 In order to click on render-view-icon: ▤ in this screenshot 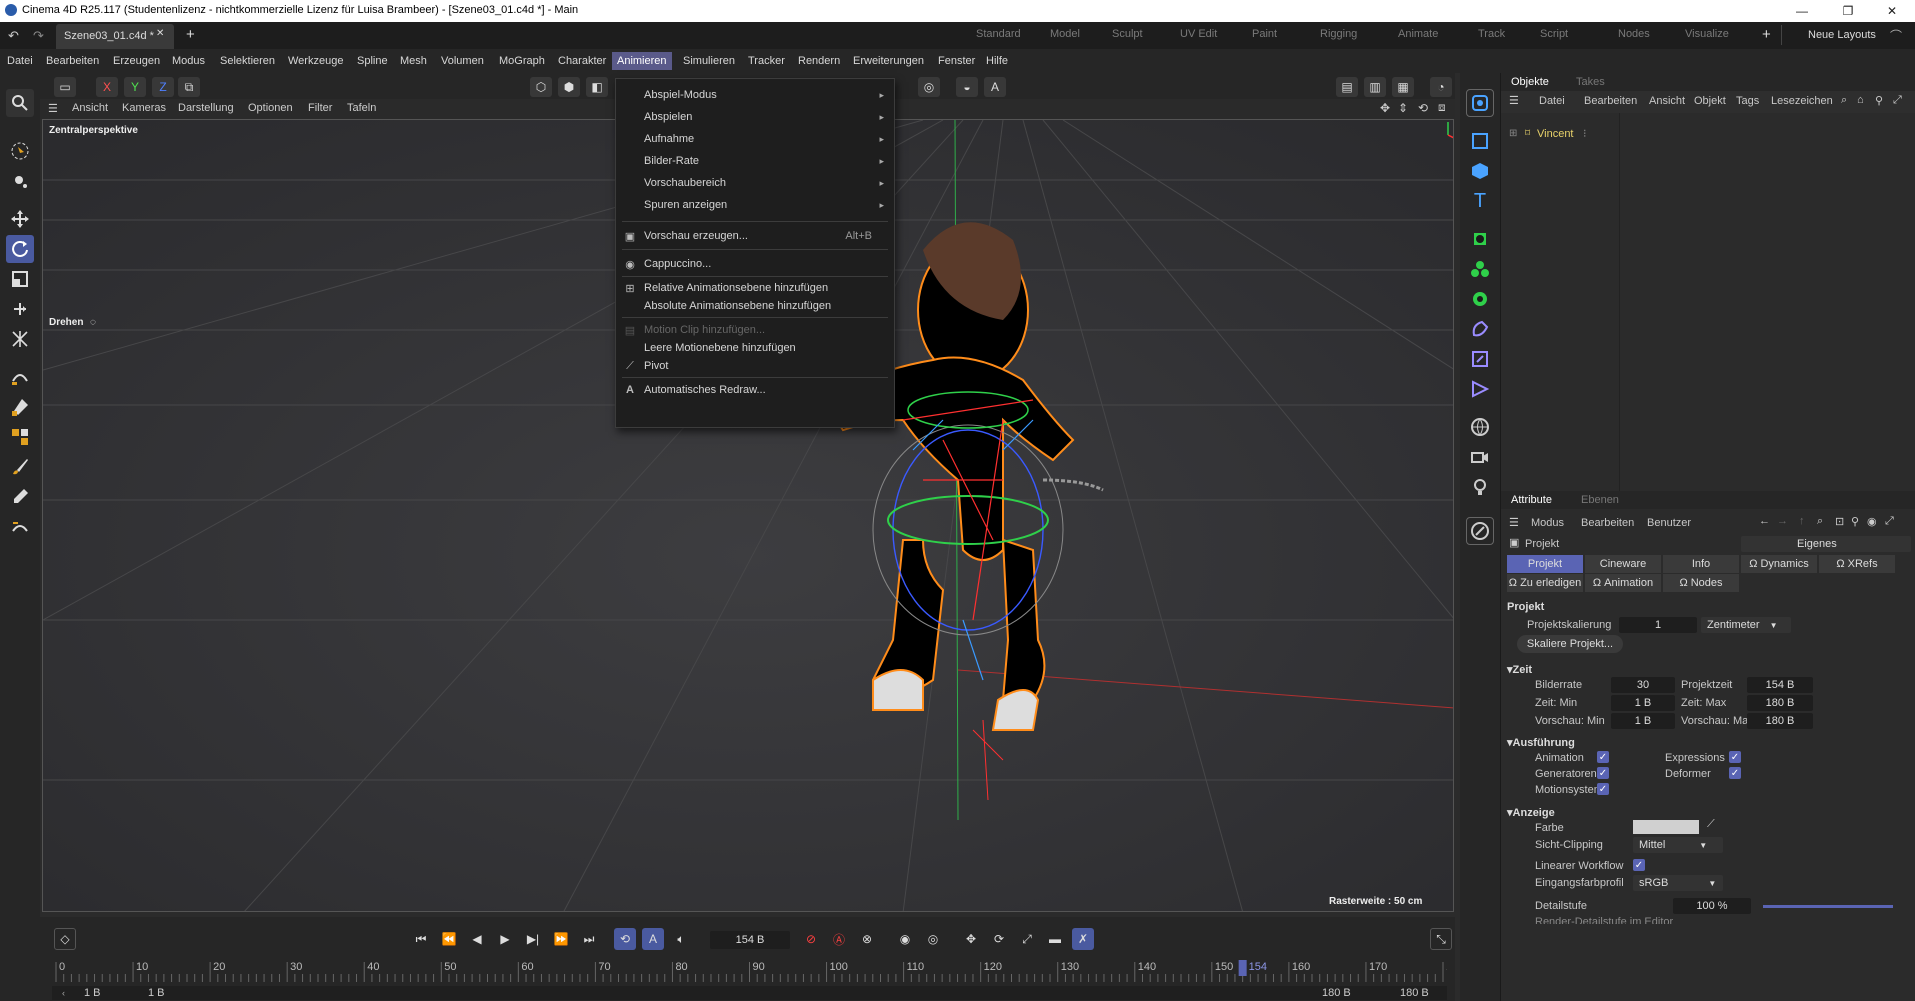, I will do `click(1347, 87)`.